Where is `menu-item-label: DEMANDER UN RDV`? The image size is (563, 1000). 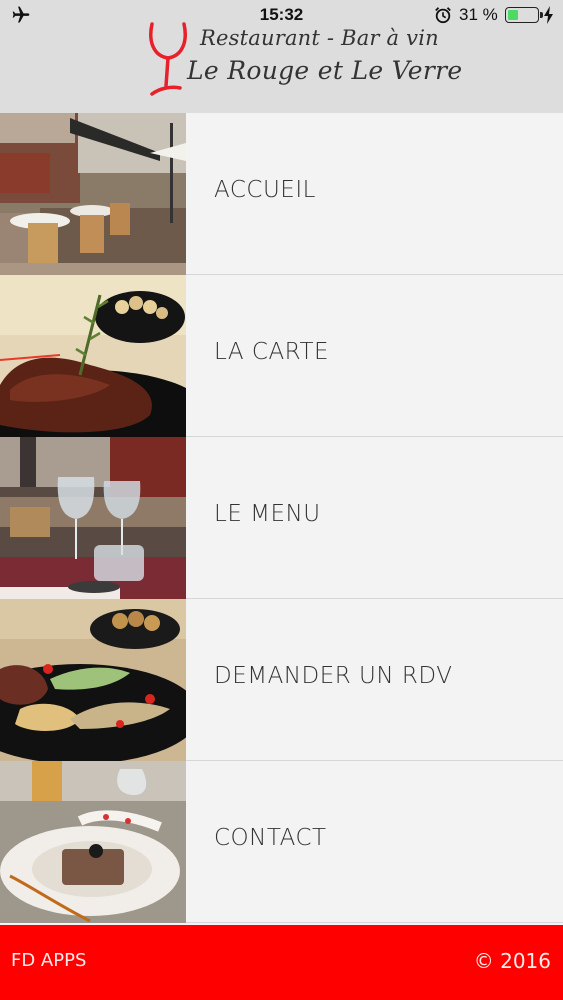 menu-item-label: DEMANDER UN RDV is located at coordinates (333, 676).